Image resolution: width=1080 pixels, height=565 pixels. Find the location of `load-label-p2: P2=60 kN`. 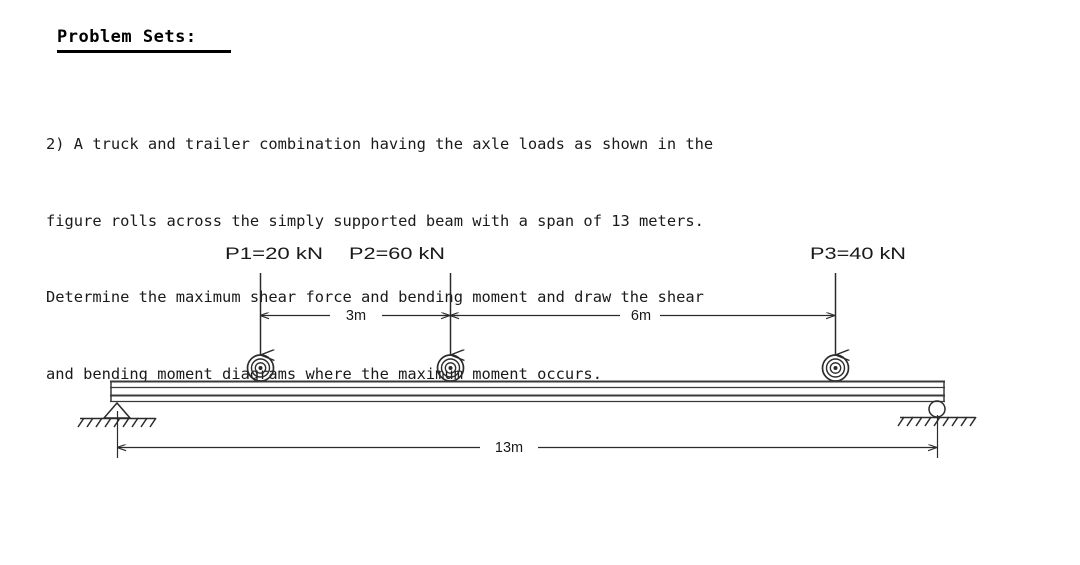

load-label-p2: P2=60 kN is located at coordinates (397, 254).